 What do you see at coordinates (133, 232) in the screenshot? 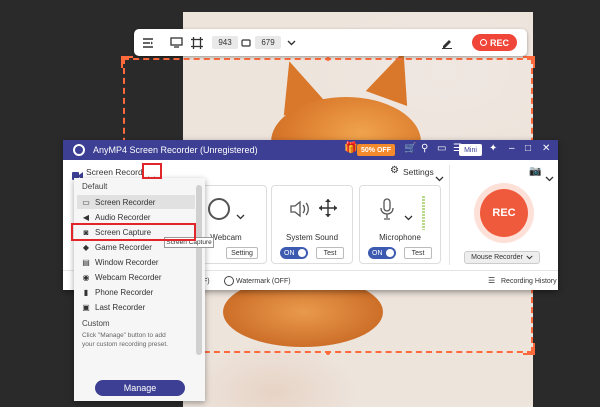
I see `highlight-box-screen-capture` at bounding box center [133, 232].